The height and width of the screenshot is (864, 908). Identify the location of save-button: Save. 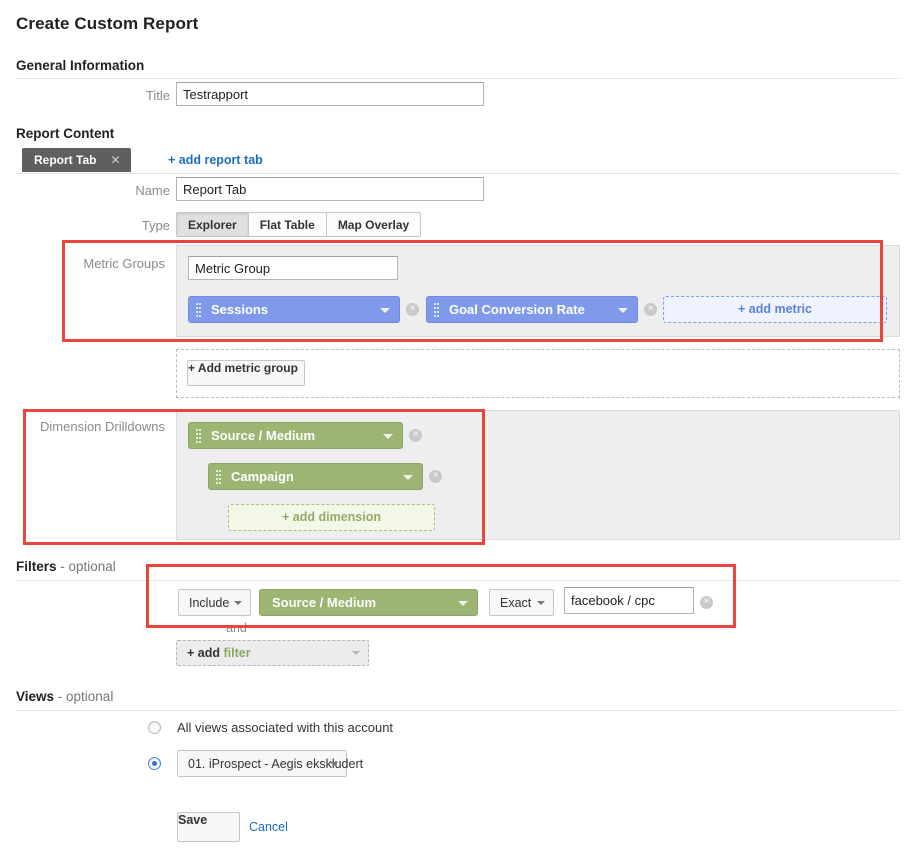
(208, 827).